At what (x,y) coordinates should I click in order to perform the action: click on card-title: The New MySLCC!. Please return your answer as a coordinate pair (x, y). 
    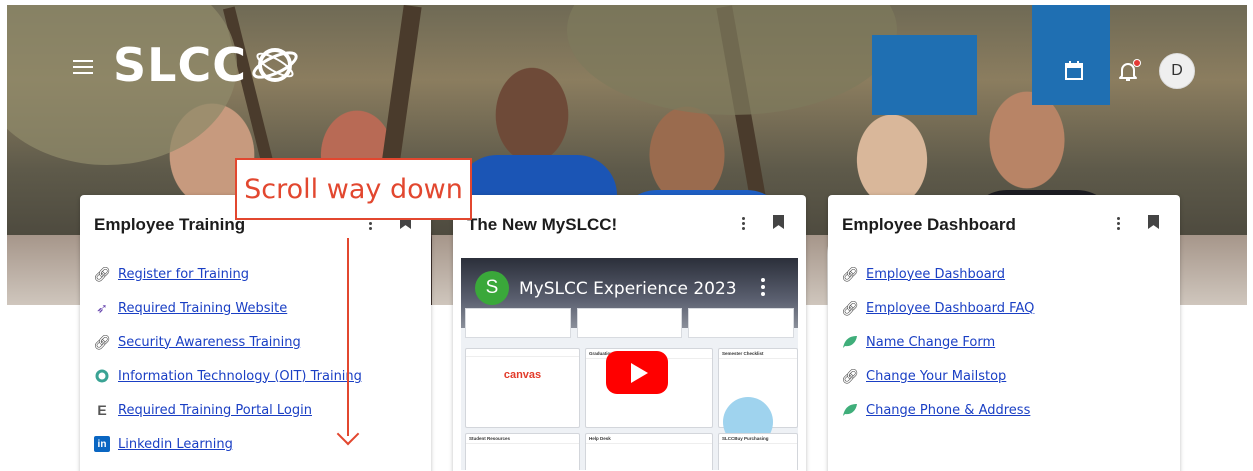
    Looking at the image, I should click on (542, 224).